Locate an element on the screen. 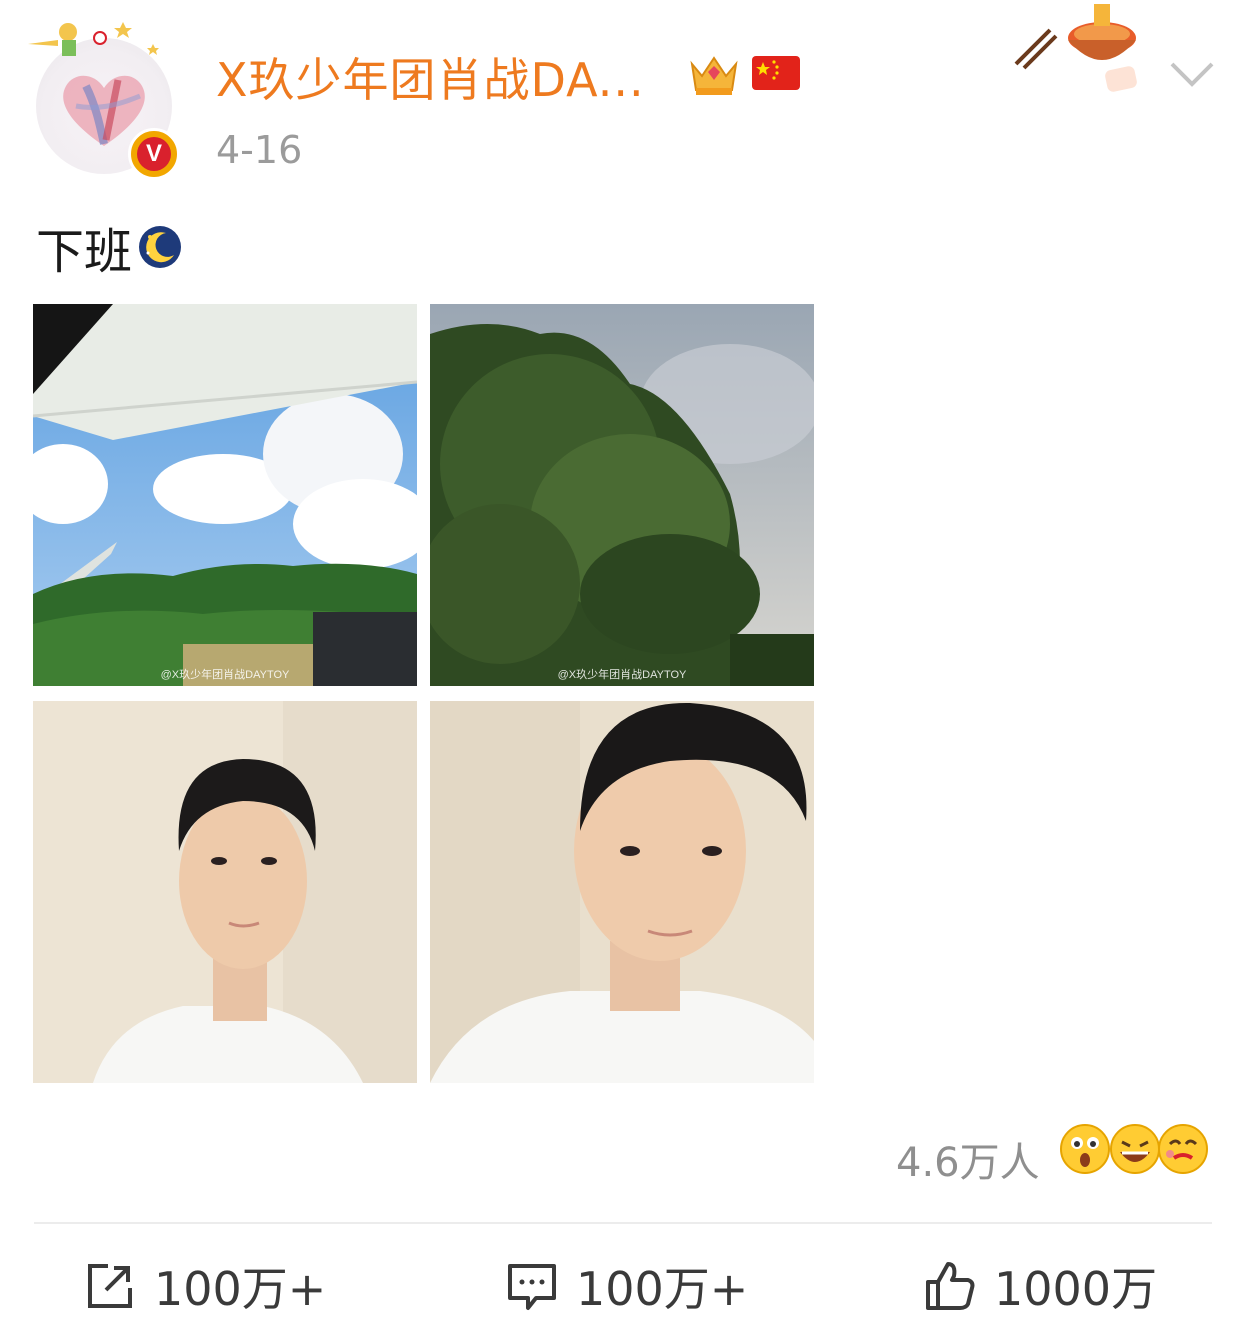  share-count: 100万+ is located at coordinates (240, 1289).